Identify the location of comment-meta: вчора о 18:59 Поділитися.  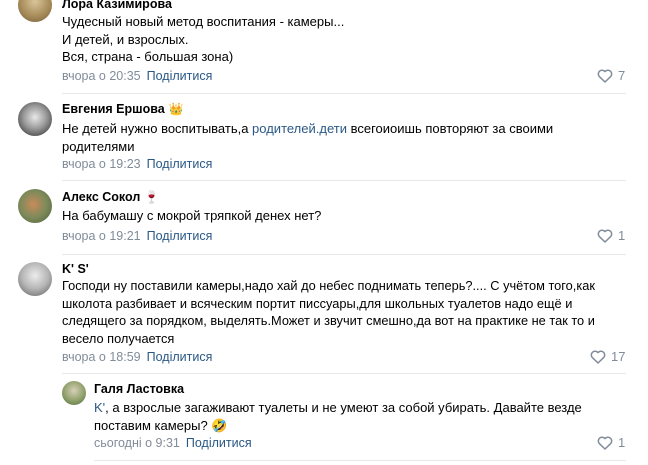
(137, 357).